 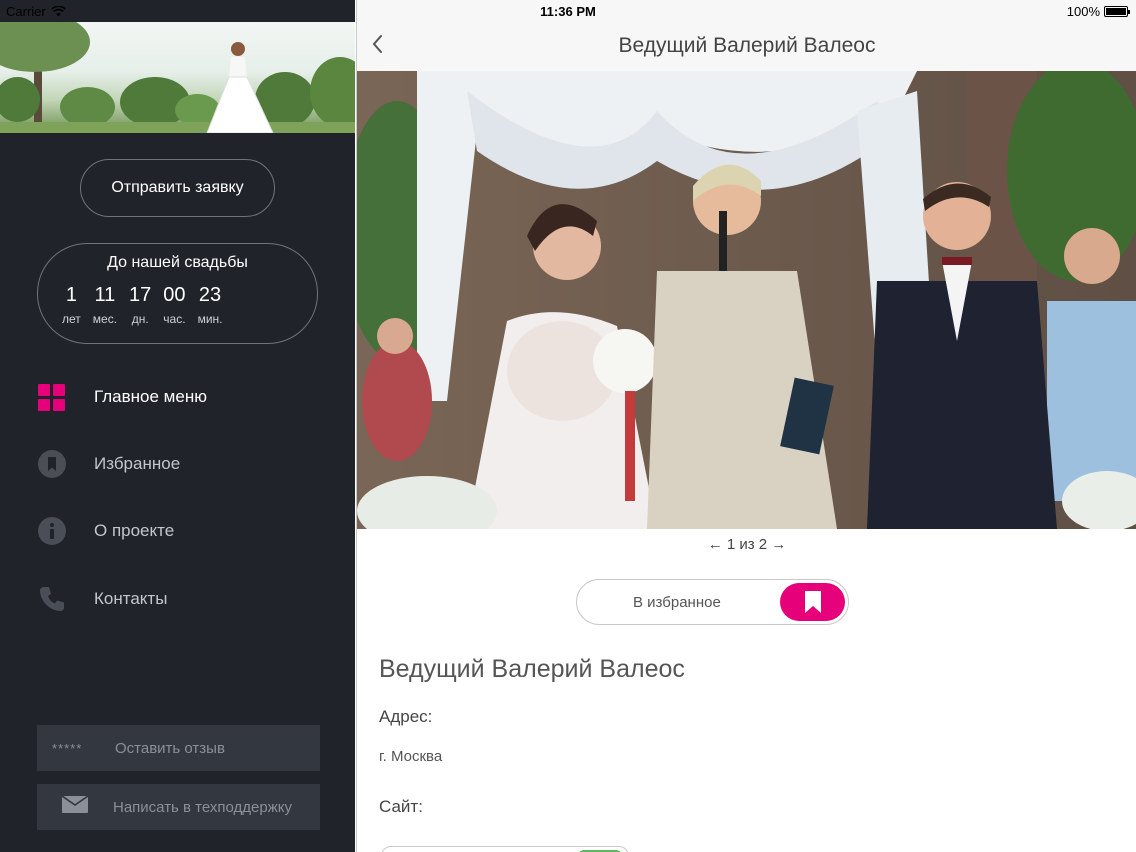 I want to click on grid-icon, so click(x=51, y=397).